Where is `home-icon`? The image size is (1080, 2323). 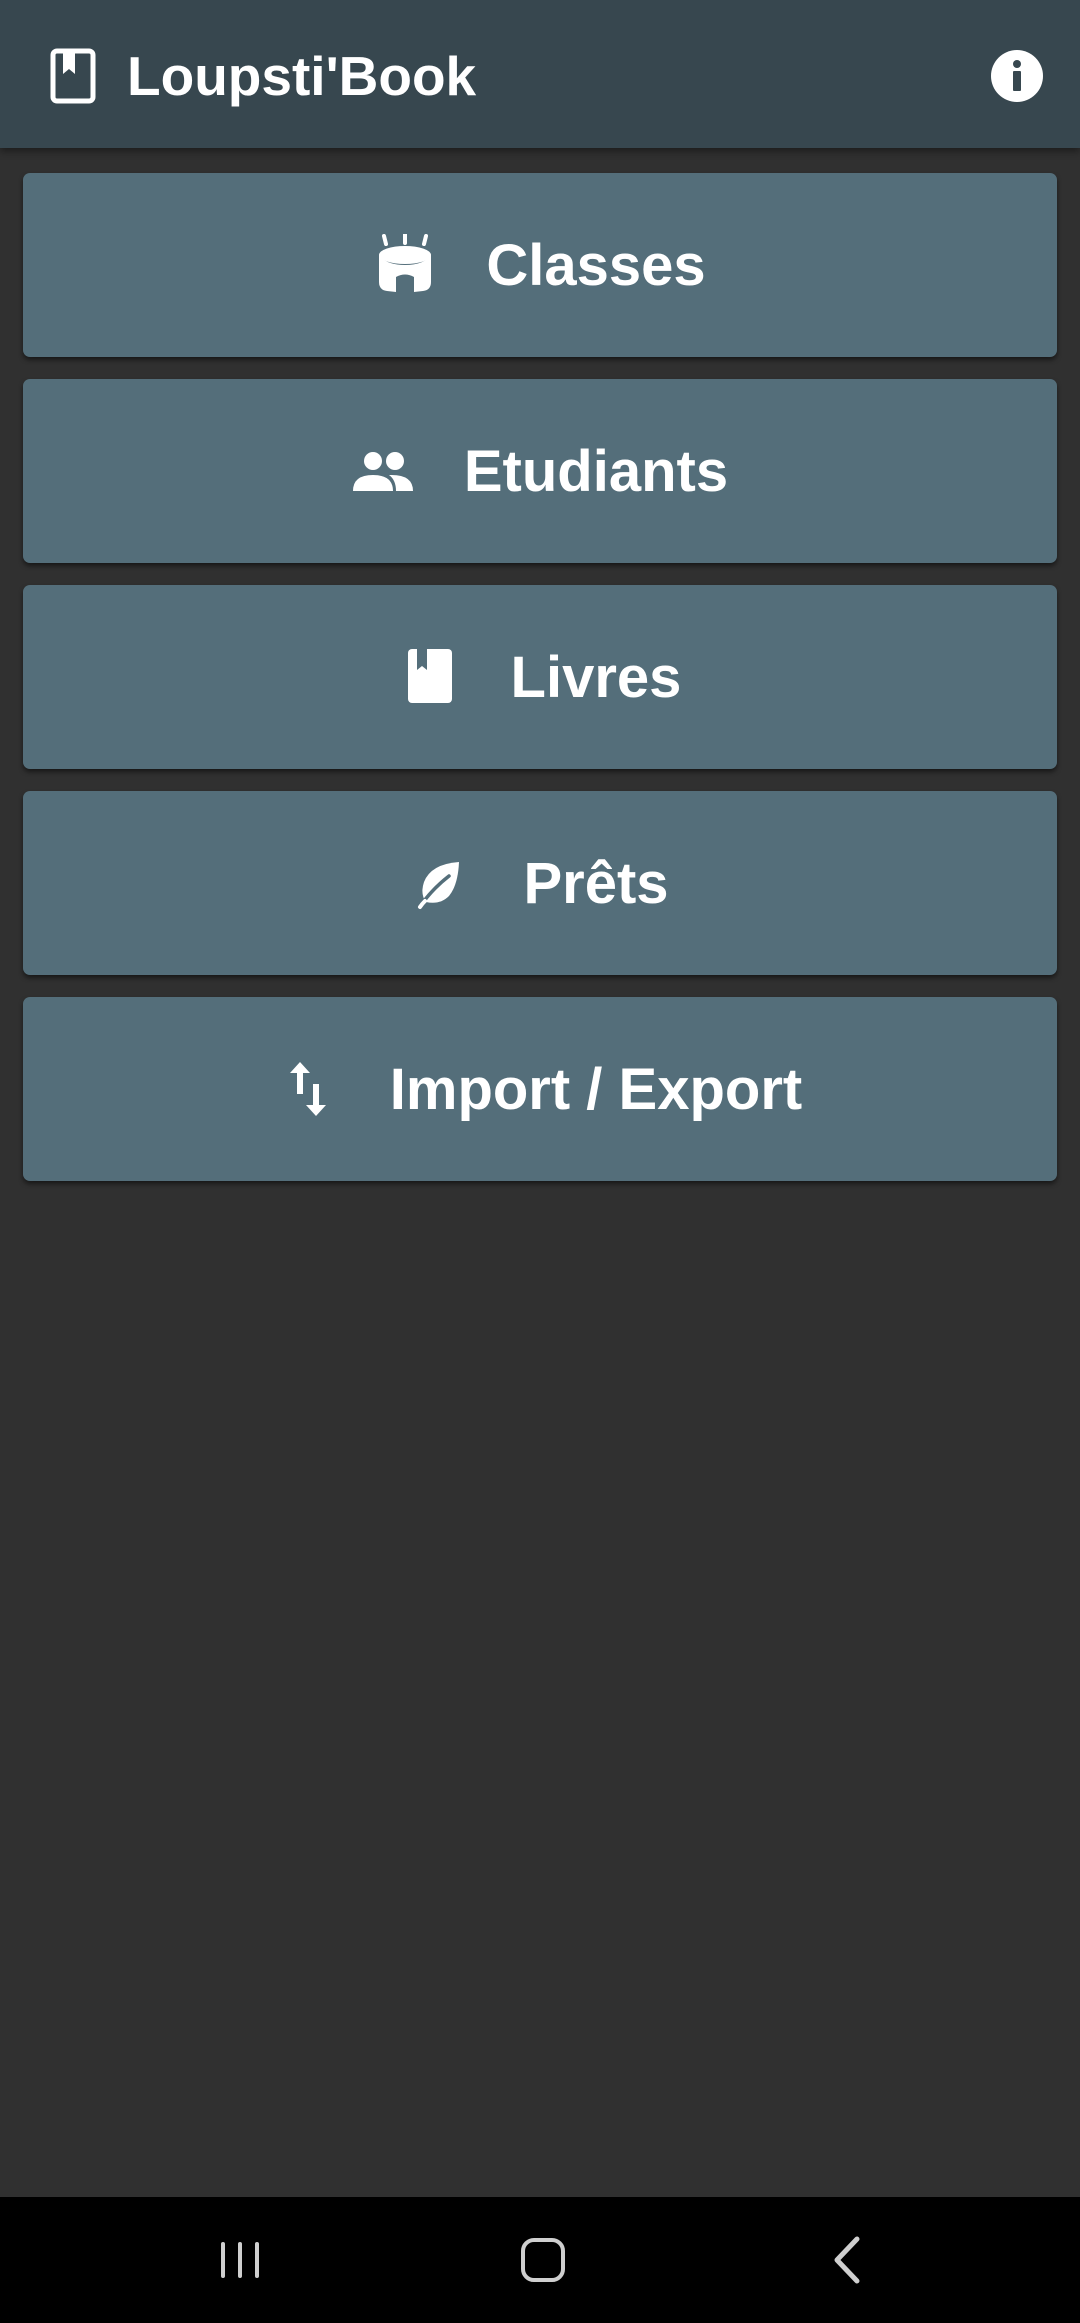
home-icon is located at coordinates (543, 2260).